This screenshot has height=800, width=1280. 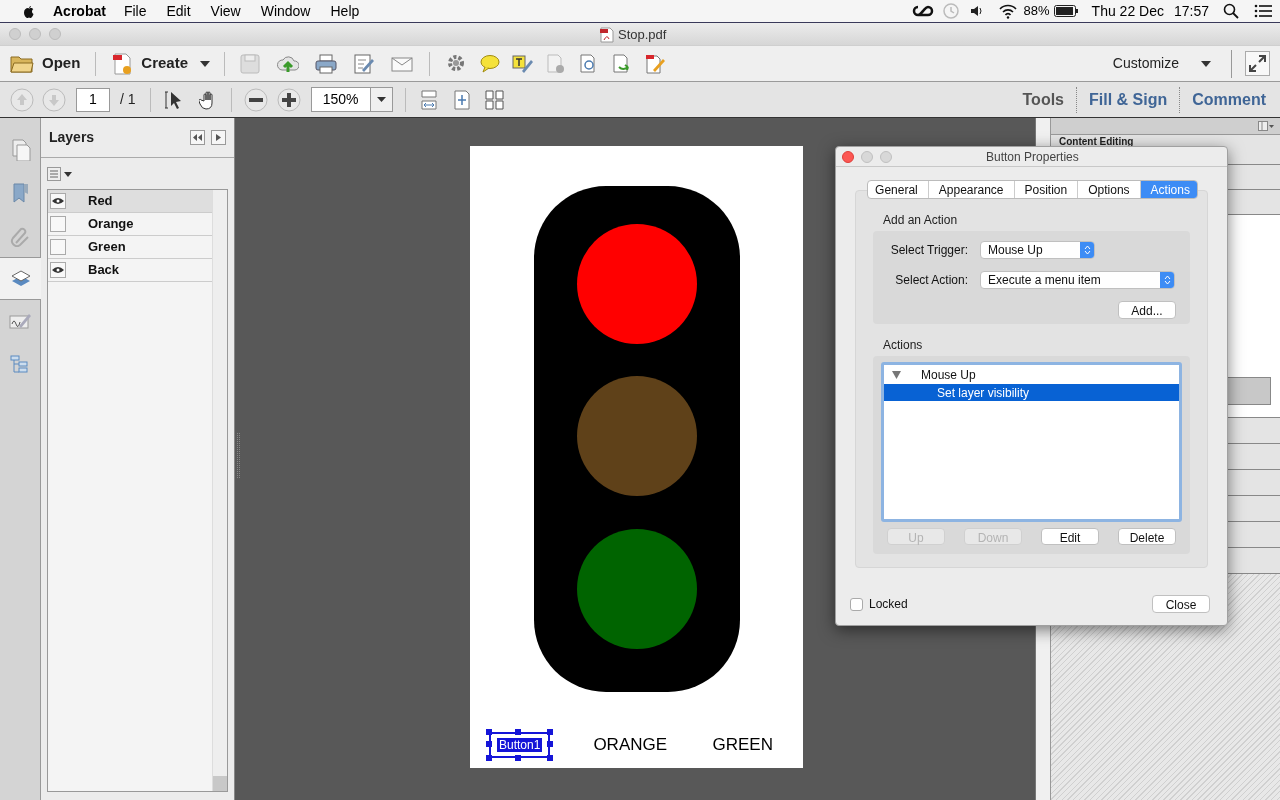 I want to click on form-button: GREEN, so click(x=742, y=745).